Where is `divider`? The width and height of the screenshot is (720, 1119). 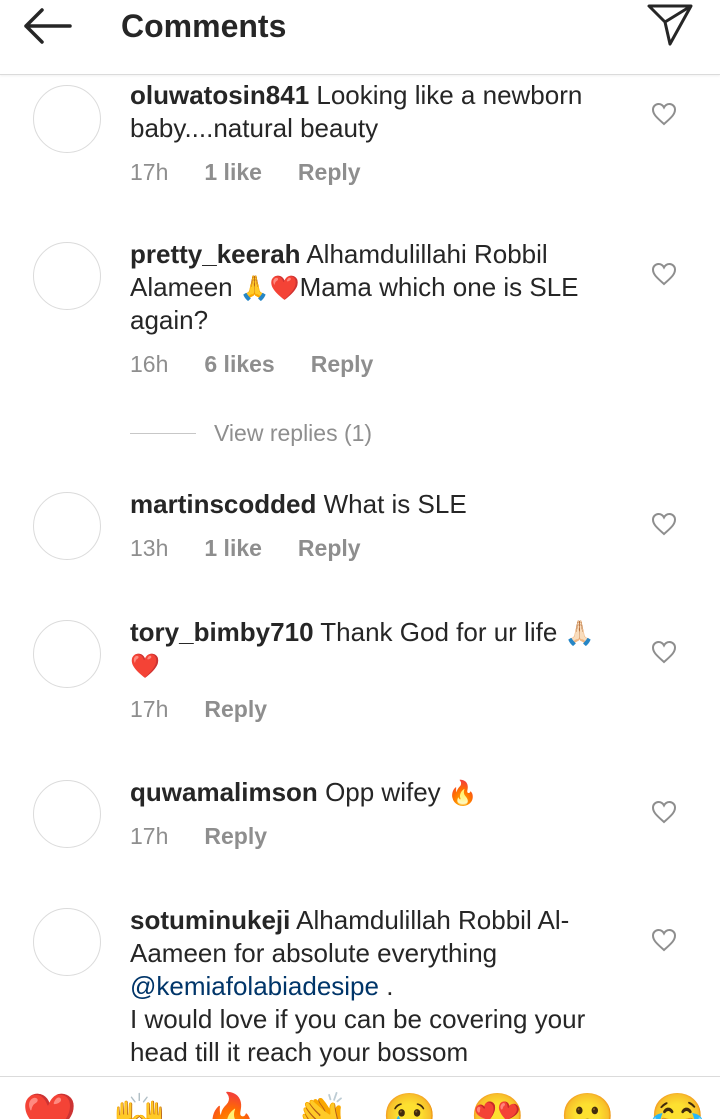
divider is located at coordinates (163, 433).